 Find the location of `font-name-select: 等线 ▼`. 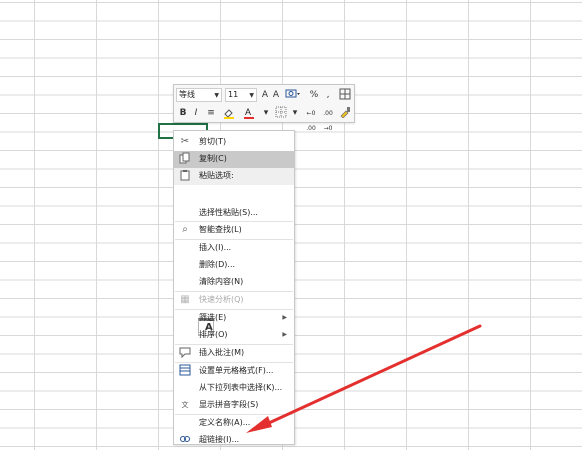

font-name-select: 等线 ▼ is located at coordinates (199, 95).